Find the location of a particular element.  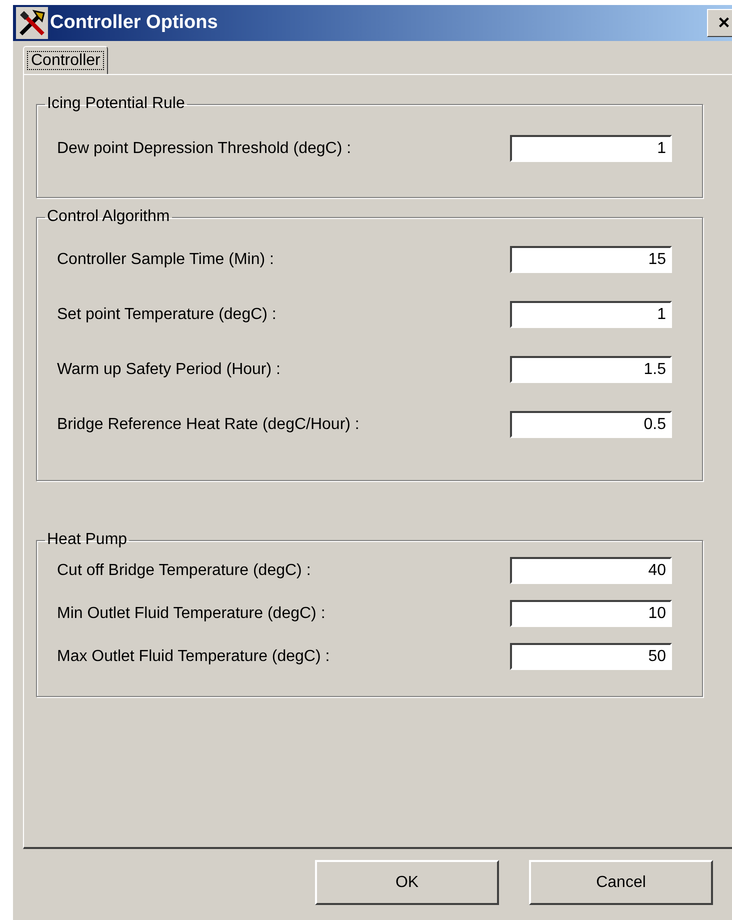

input-field: 40 is located at coordinates (591, 570).